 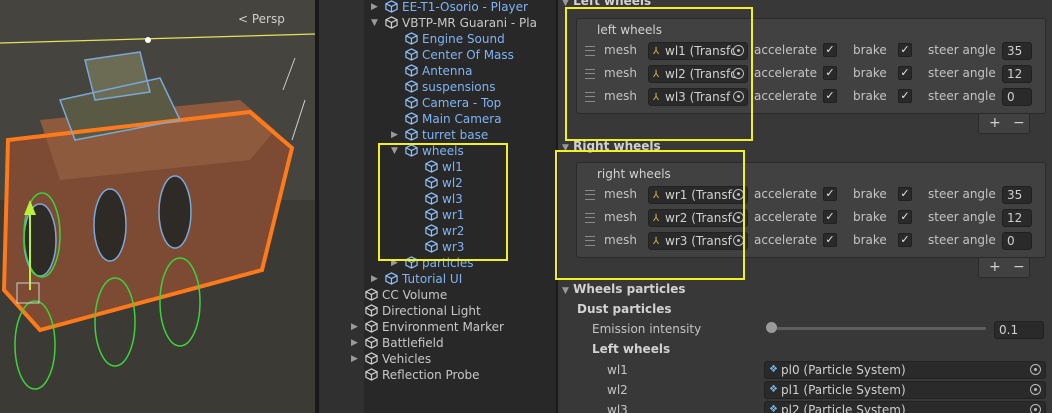 I want to click on persp-label: < Persp, so click(x=261, y=19).